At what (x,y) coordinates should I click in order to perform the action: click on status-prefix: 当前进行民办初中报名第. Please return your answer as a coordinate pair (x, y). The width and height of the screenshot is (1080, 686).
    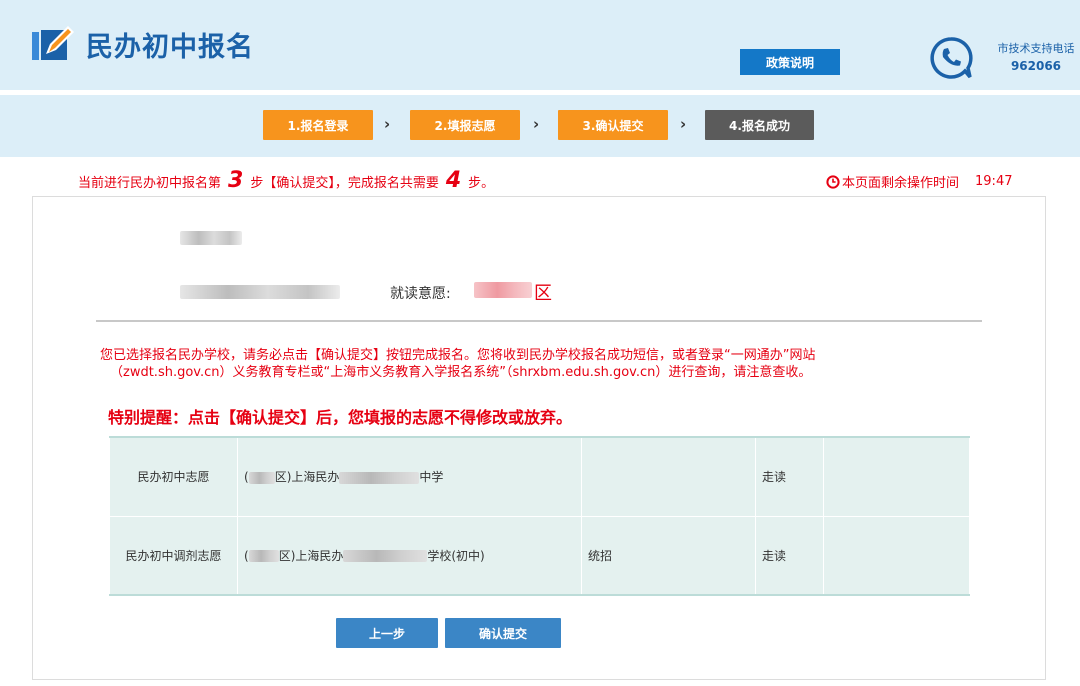
    Looking at the image, I should click on (150, 183).